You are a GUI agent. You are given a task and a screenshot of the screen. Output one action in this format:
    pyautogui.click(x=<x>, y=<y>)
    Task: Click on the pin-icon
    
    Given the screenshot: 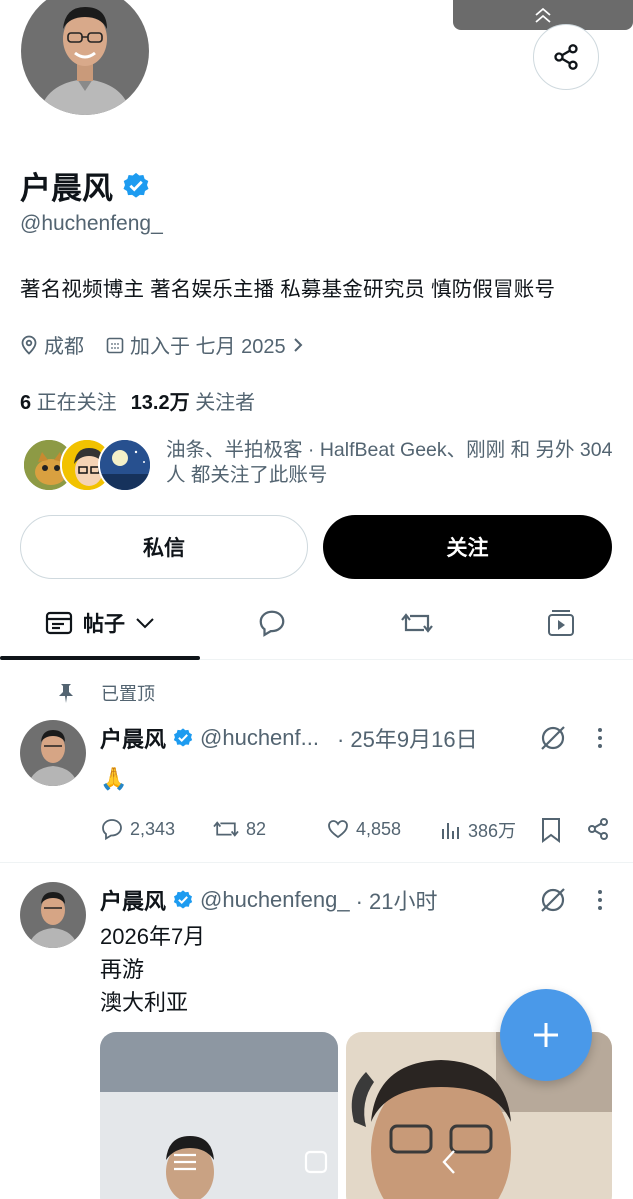 What is the action you would take?
    pyautogui.click(x=66, y=693)
    